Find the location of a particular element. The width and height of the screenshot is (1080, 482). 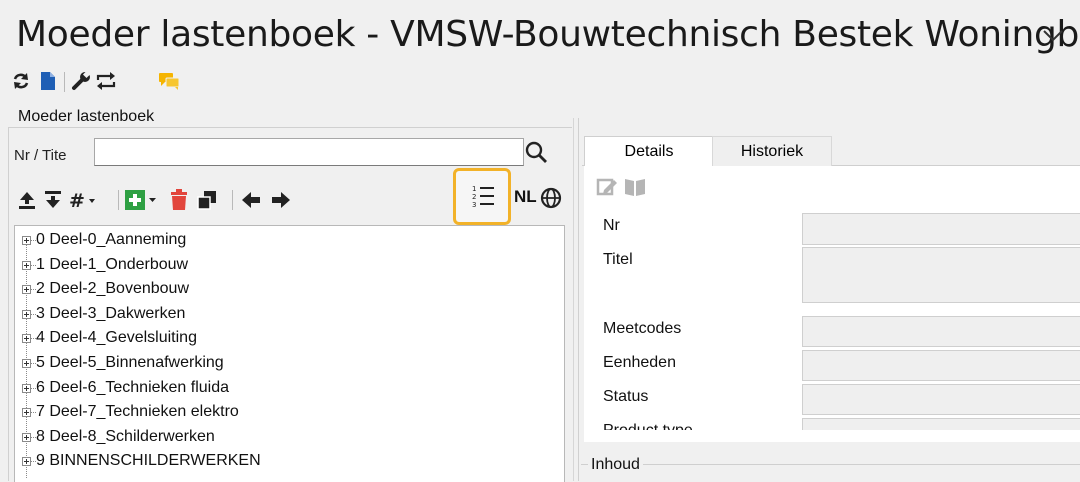

move-up-icon is located at coordinates (27, 200).